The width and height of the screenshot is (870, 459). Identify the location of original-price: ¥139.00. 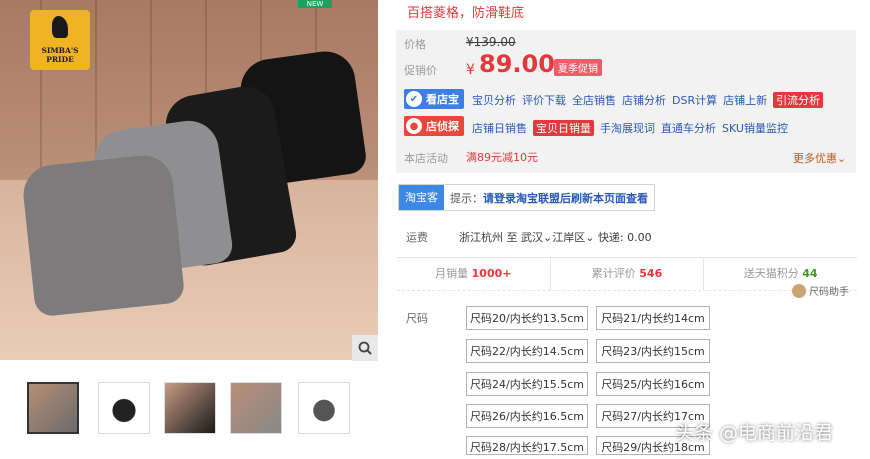
(491, 42).